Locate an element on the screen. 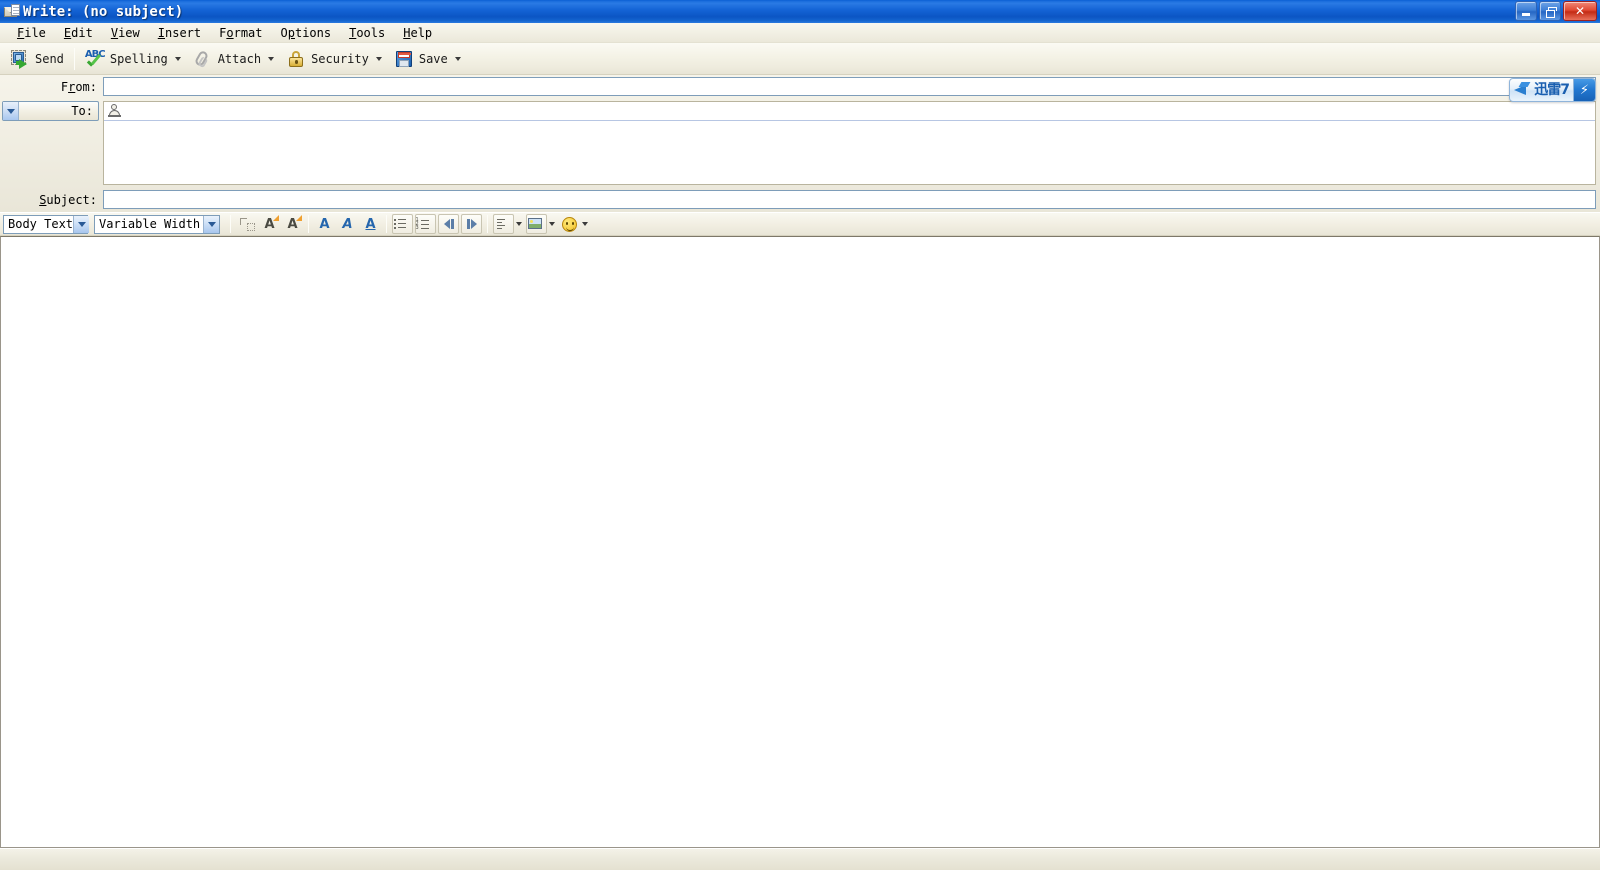 This screenshot has height=870, width=1600. attach-button: Attach is located at coordinates (234, 59).